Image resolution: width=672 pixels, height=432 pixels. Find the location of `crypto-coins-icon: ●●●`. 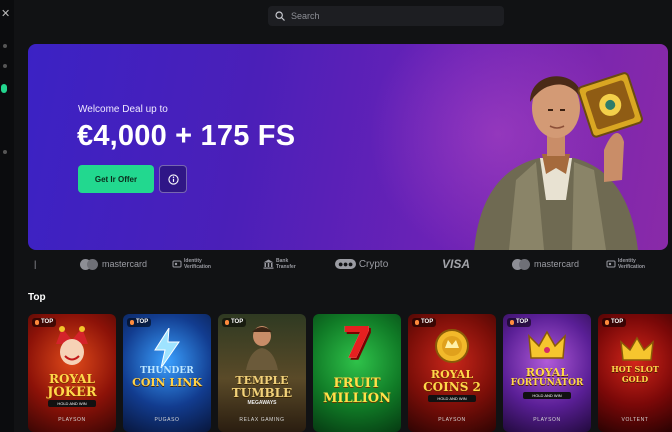

crypto-coins-icon: ●●● is located at coordinates (345, 264).